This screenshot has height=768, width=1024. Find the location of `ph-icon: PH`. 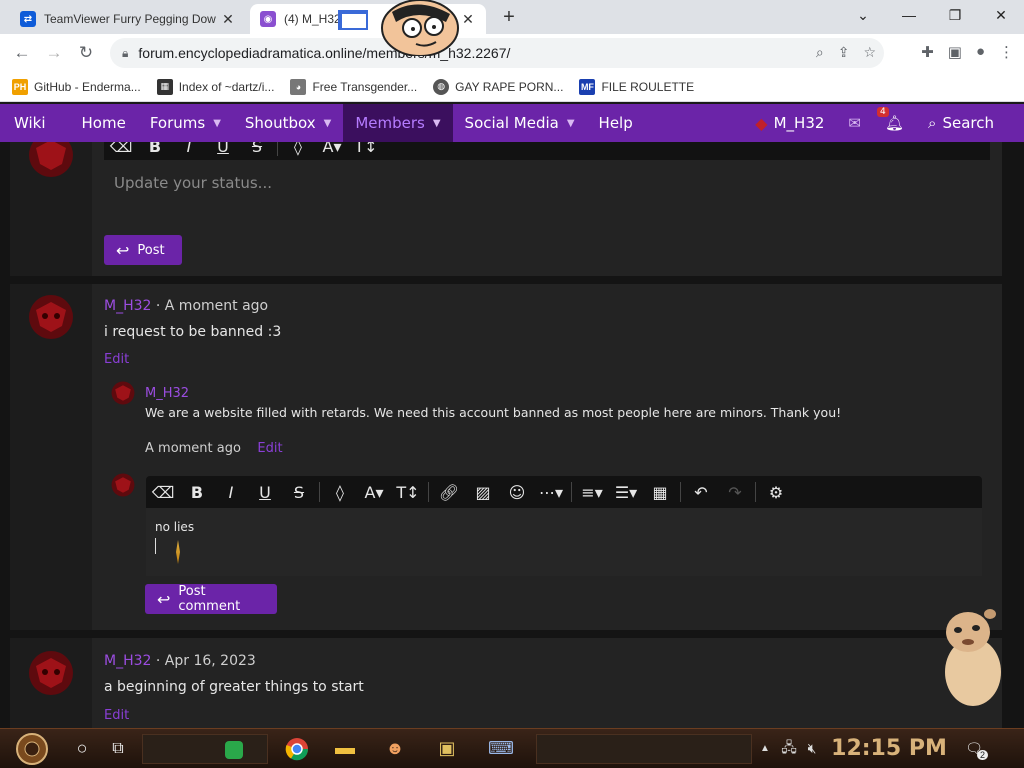

ph-icon: PH is located at coordinates (20, 86).